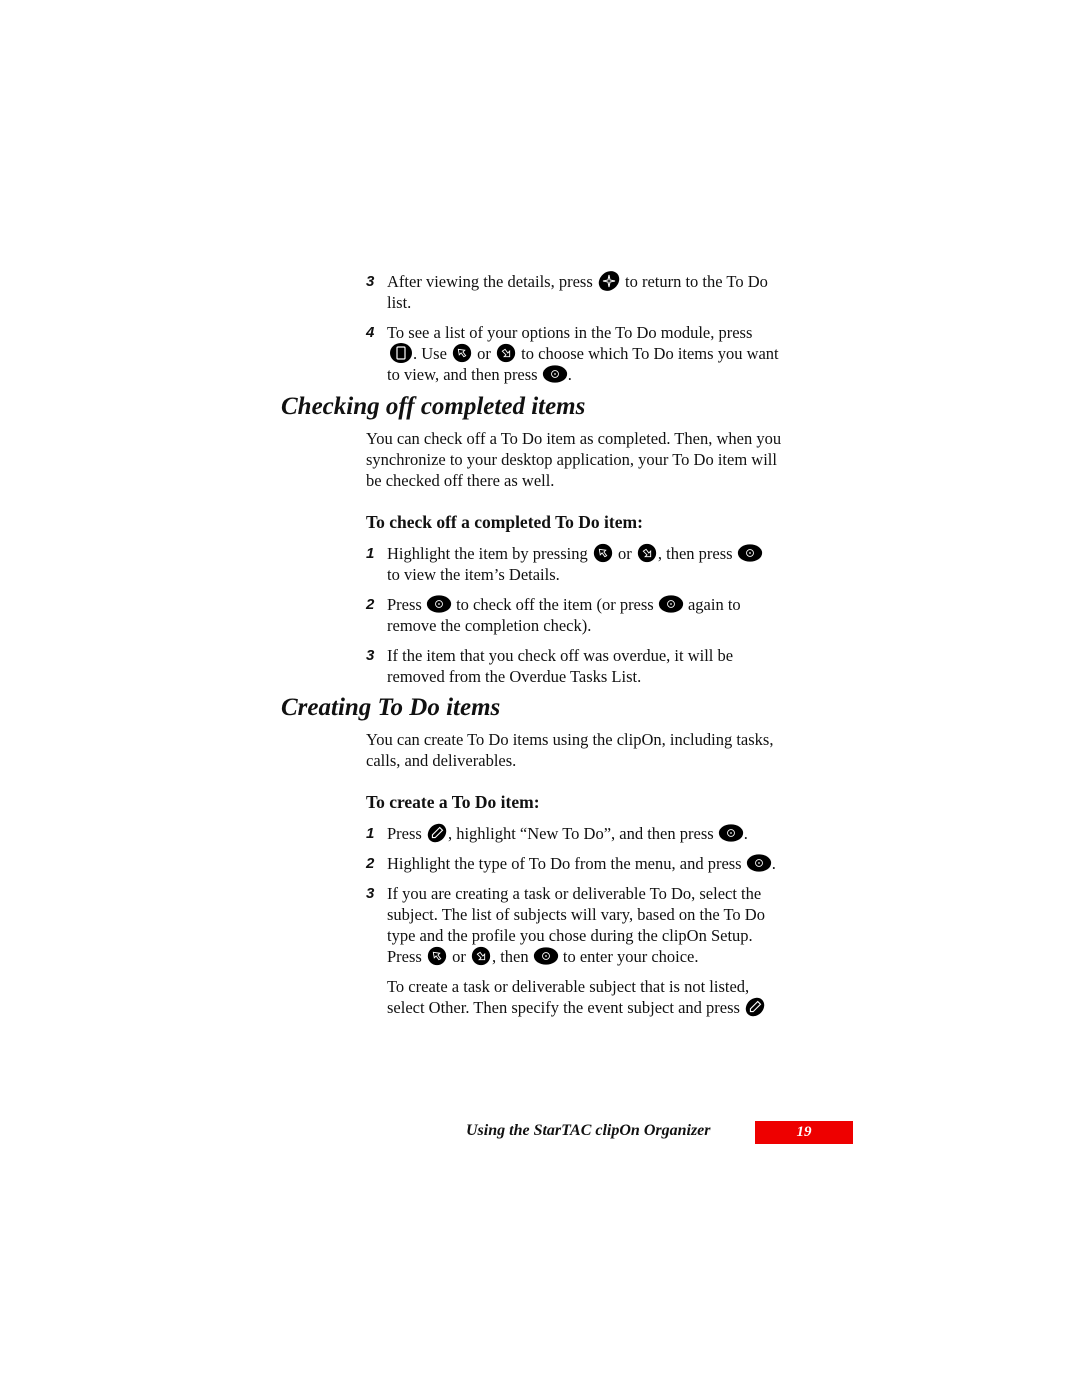  Describe the element at coordinates (433, 406) in the screenshot. I see `section-heading: Checking off completed items` at that location.